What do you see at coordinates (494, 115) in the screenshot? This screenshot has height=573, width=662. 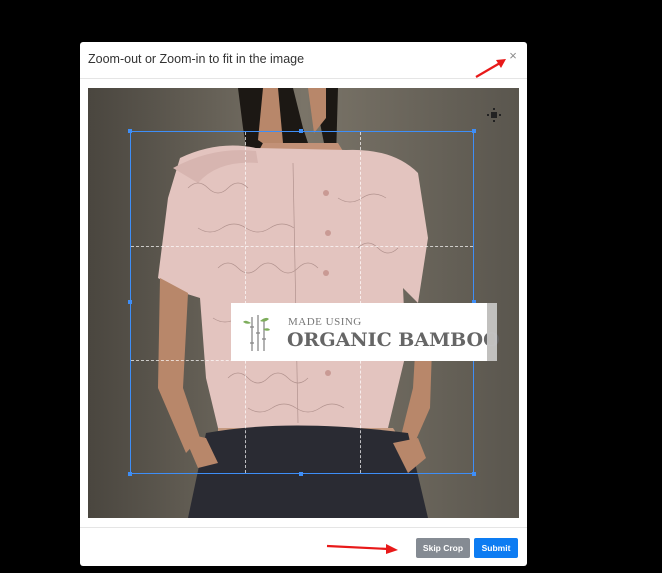 I see `move-icon` at bounding box center [494, 115].